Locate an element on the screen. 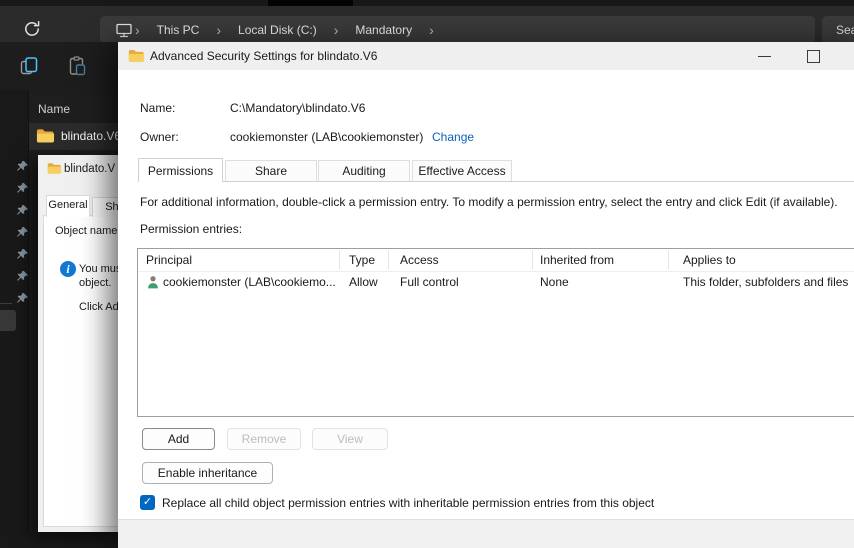  nav-item-selected is located at coordinates (8, 320).